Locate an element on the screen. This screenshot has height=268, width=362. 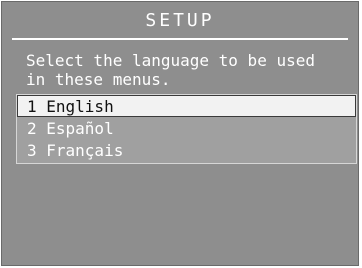
title-divider is located at coordinates (180, 39).